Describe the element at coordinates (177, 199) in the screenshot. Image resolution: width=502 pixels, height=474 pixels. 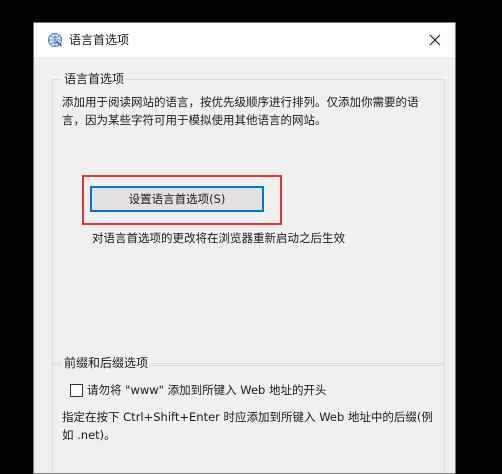
I see `set-language-preferences-button: 设置语言首选项(S)` at that location.